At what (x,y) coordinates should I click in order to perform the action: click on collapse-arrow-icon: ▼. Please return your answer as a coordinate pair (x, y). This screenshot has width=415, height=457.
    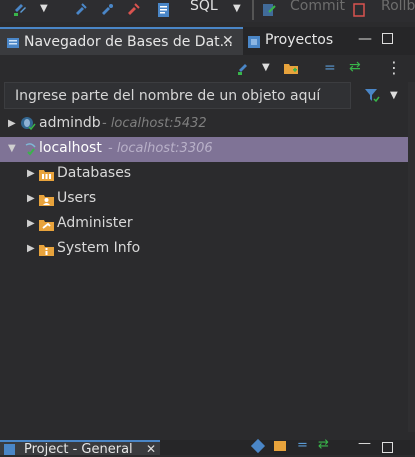
    Looking at the image, I should click on (12, 148).